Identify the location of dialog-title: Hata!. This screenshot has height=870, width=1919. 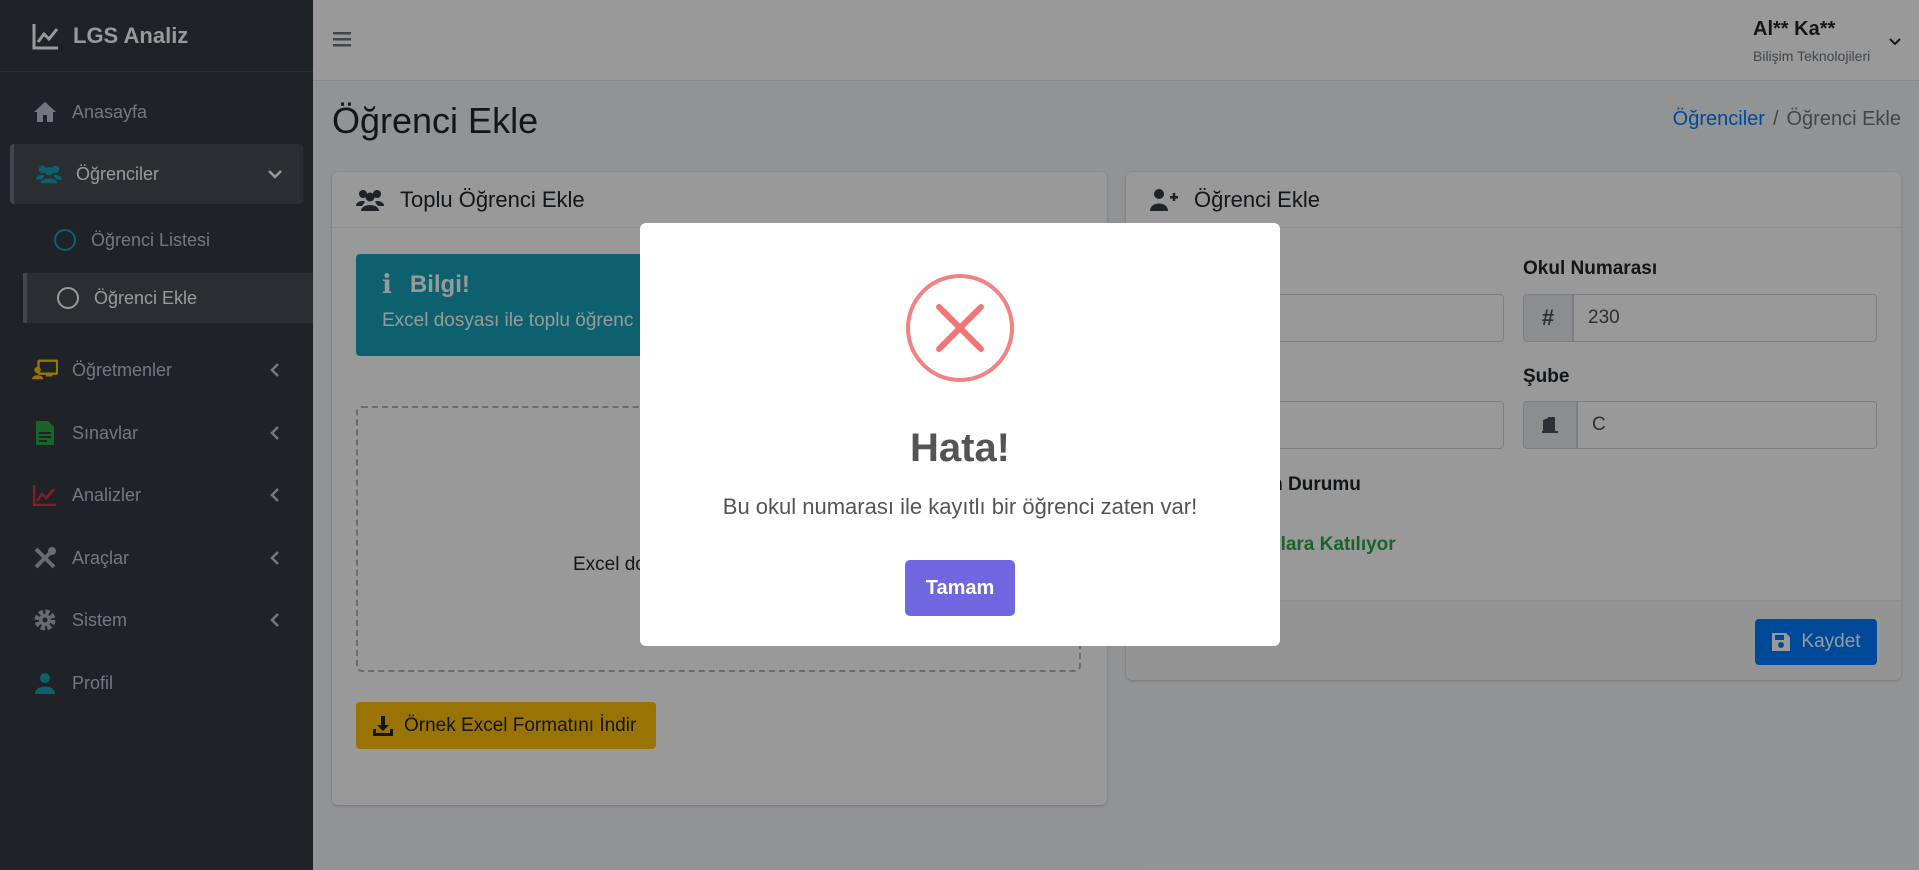
(960, 448).